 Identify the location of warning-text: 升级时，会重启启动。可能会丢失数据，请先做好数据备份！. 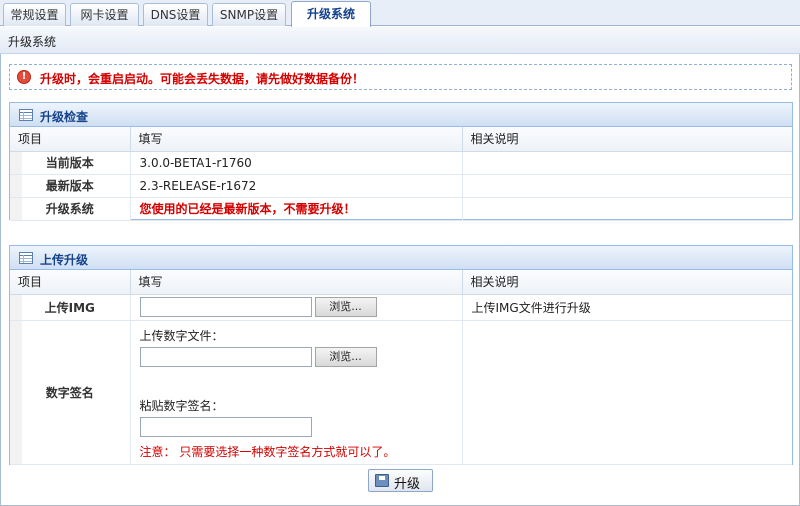
(202, 79).